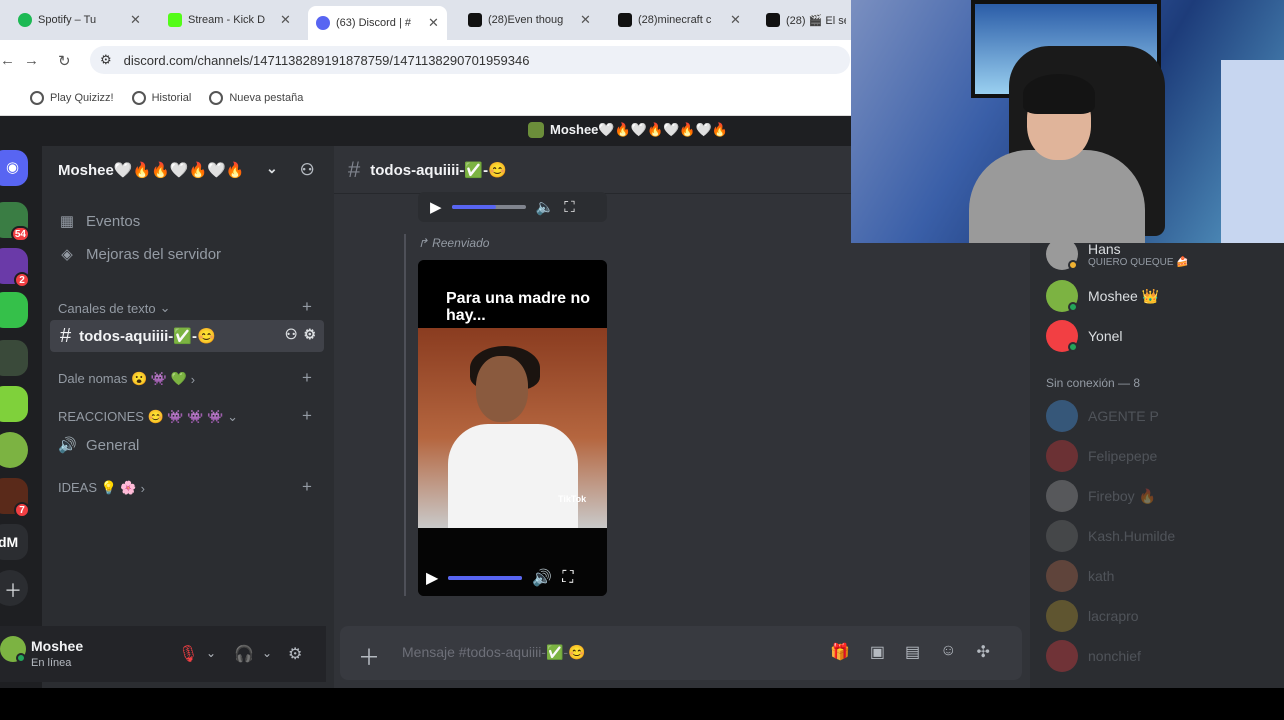  I want to click on channel-todos-aquiiii: # todos-aquiiii-✅-😊 ⚇ ⚙, so click(187, 336).